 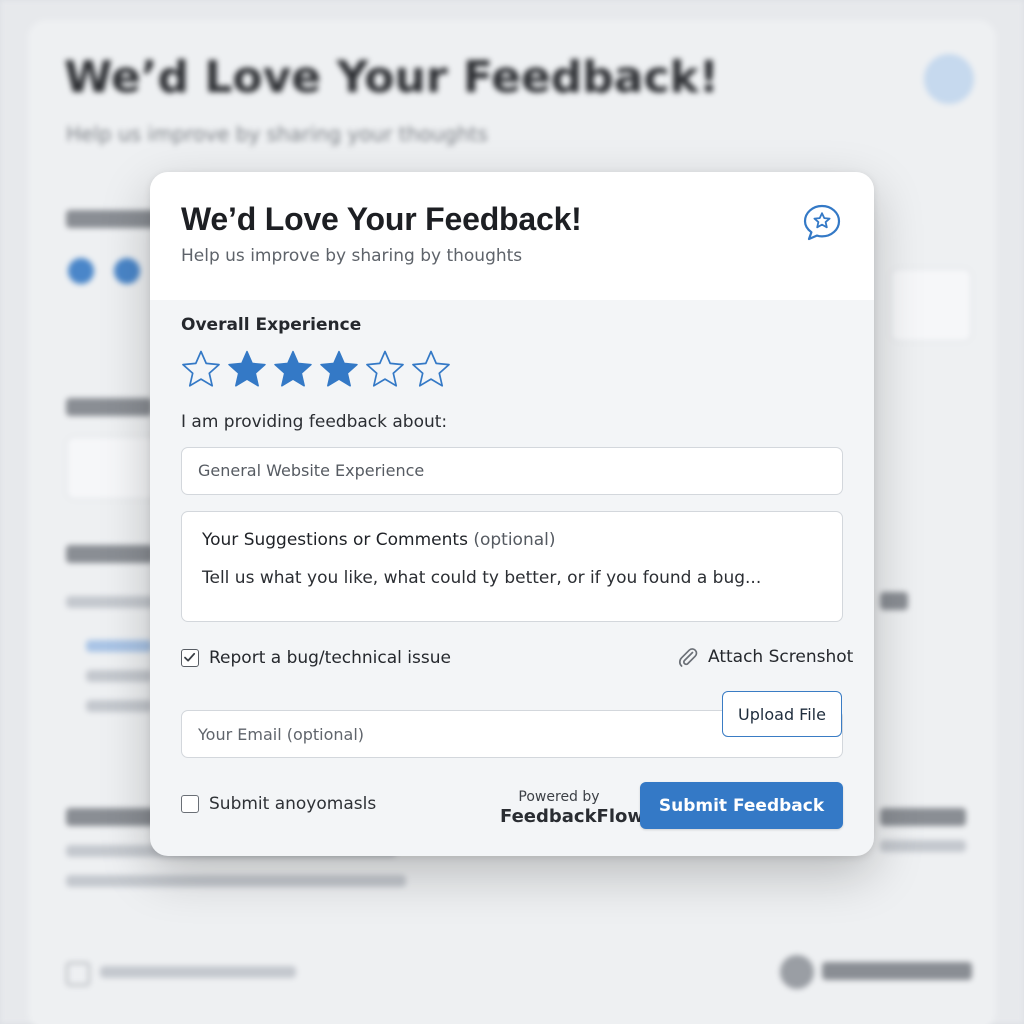 What do you see at coordinates (797, 972) in the screenshot?
I see `background-logo` at bounding box center [797, 972].